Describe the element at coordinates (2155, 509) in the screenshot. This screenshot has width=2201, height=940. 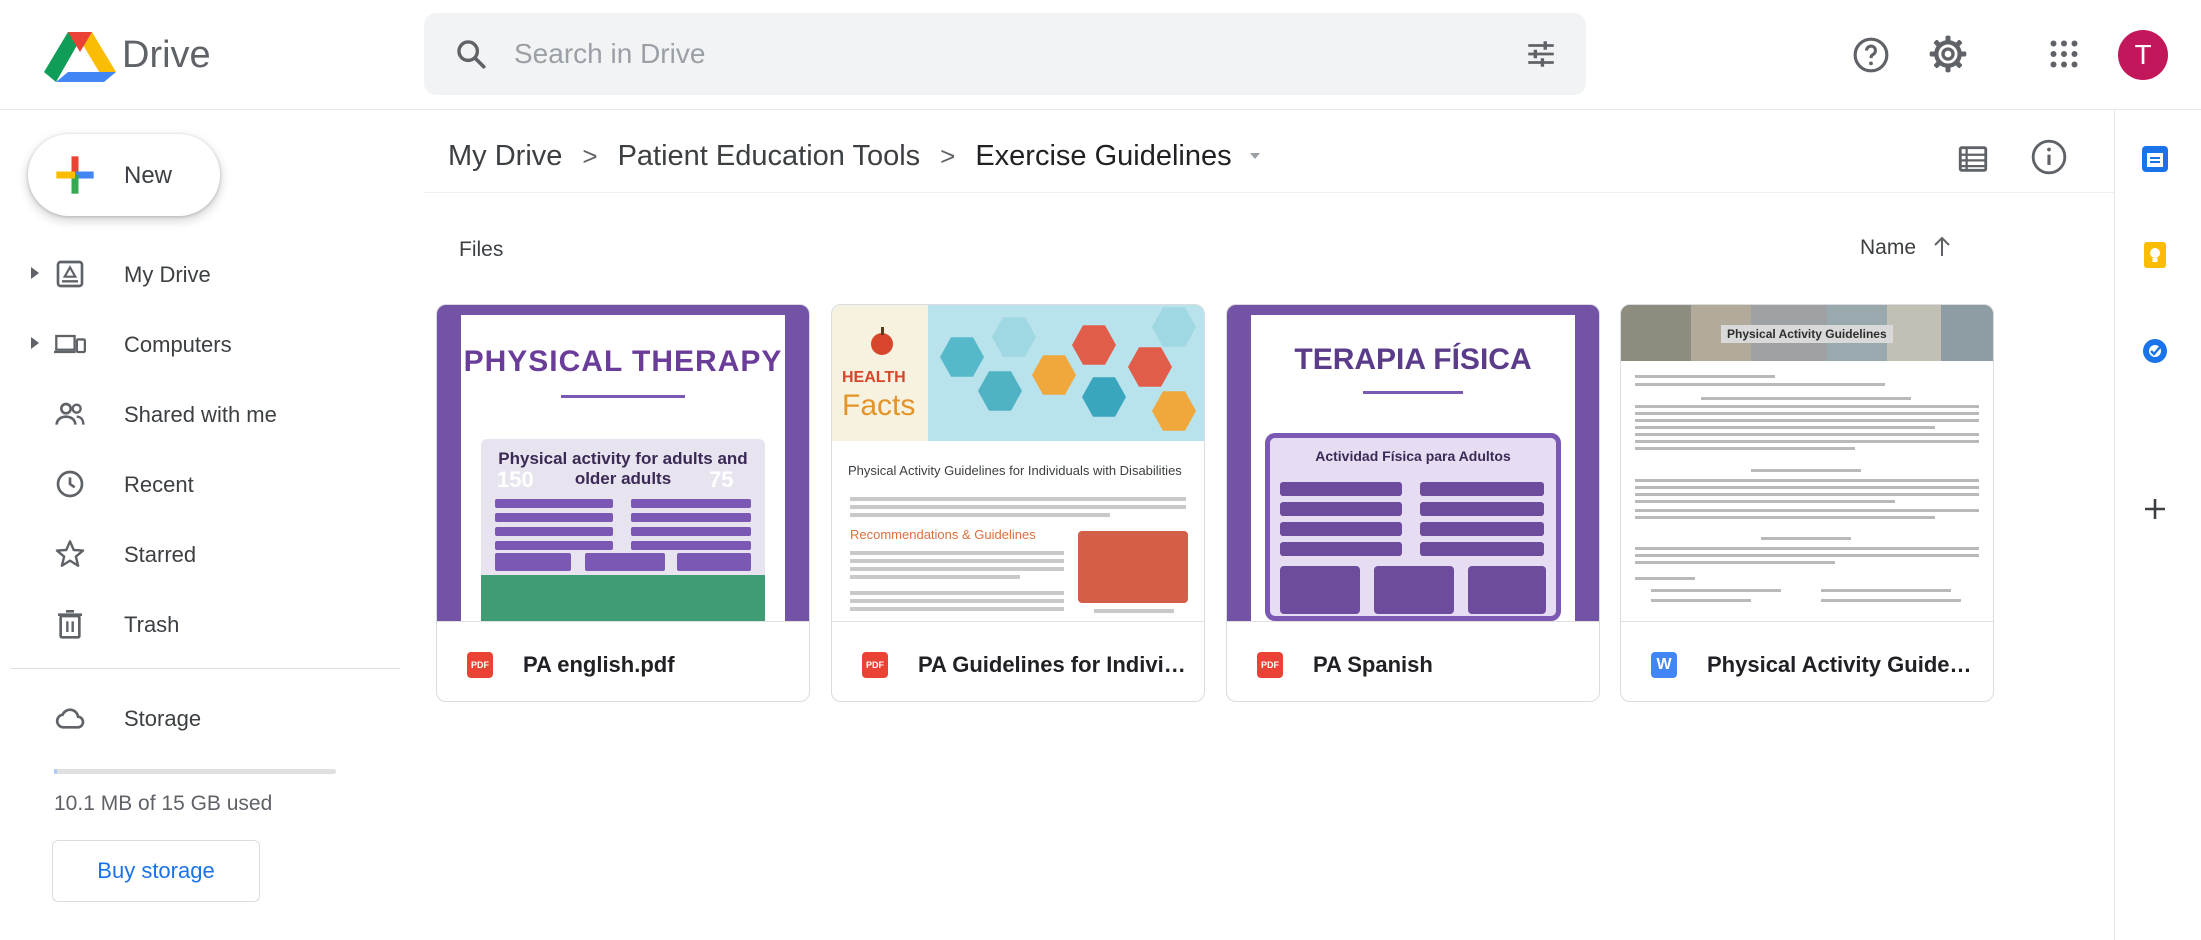
I see `add-addon-plus-icon` at that location.